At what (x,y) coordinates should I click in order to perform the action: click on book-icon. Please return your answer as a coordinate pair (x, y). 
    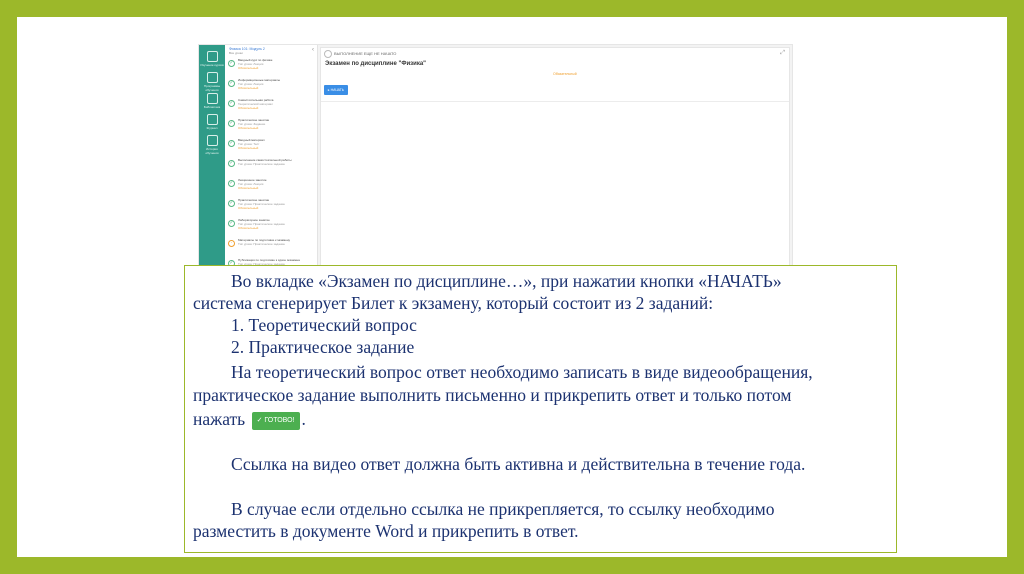
    Looking at the image, I should click on (212, 56).